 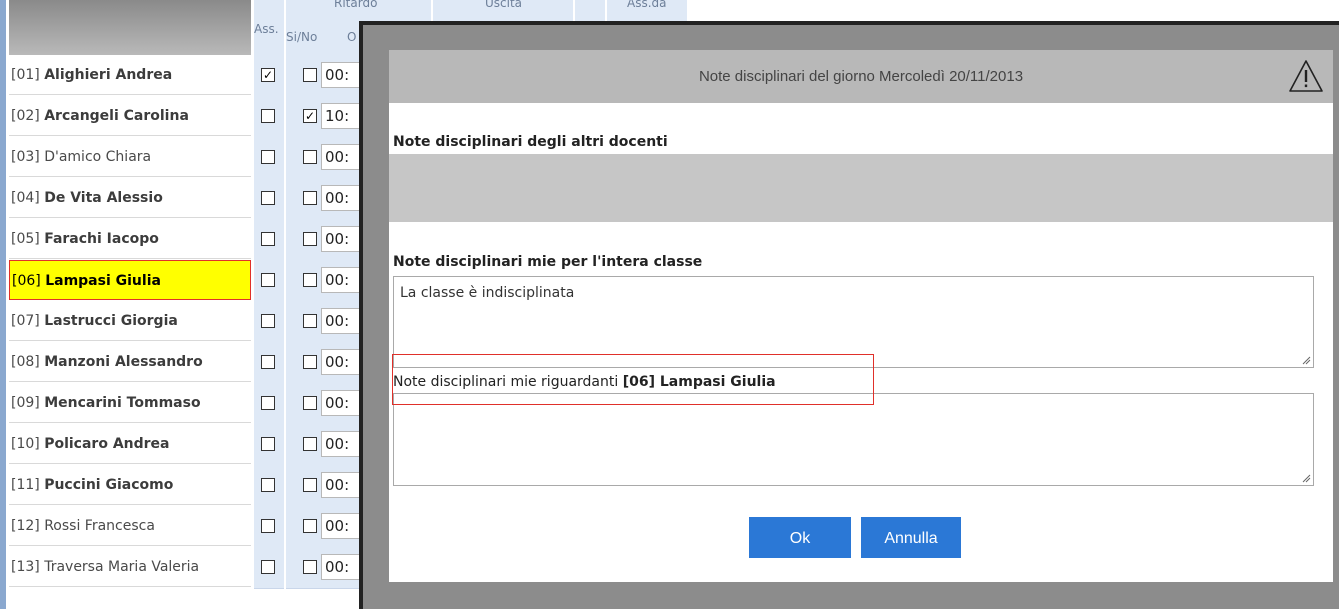 I want to click on student-notes-textarea, so click(x=853, y=439).